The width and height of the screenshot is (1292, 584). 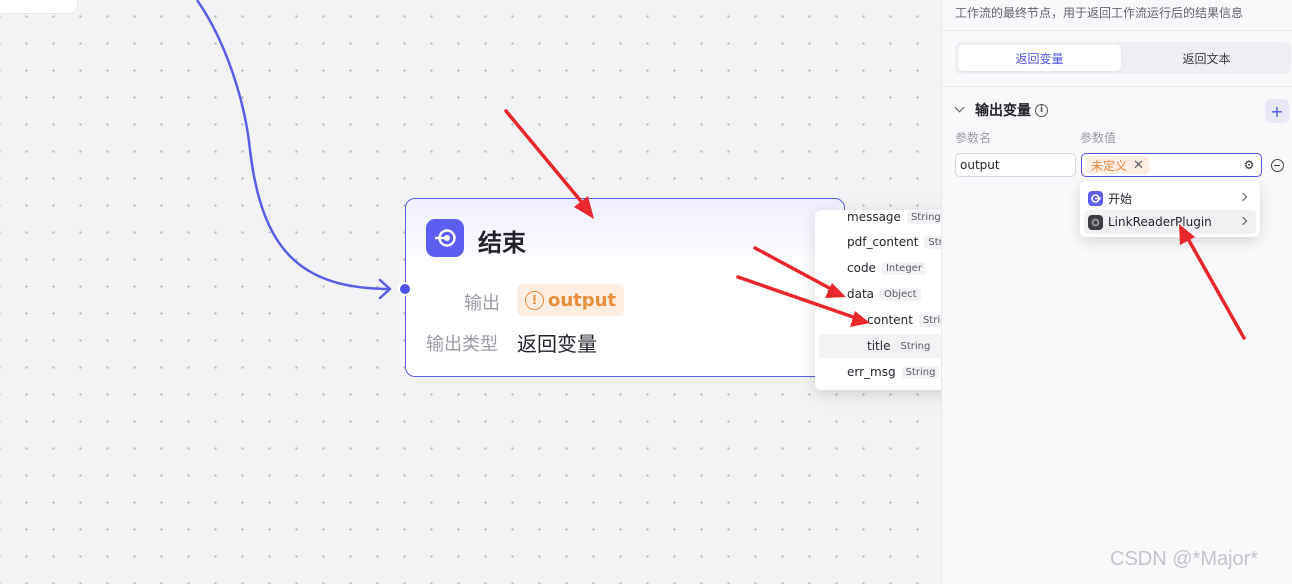 What do you see at coordinates (1123, 58) in the screenshot?
I see `output-mode-tabs: 返回变量 返回文本` at bounding box center [1123, 58].